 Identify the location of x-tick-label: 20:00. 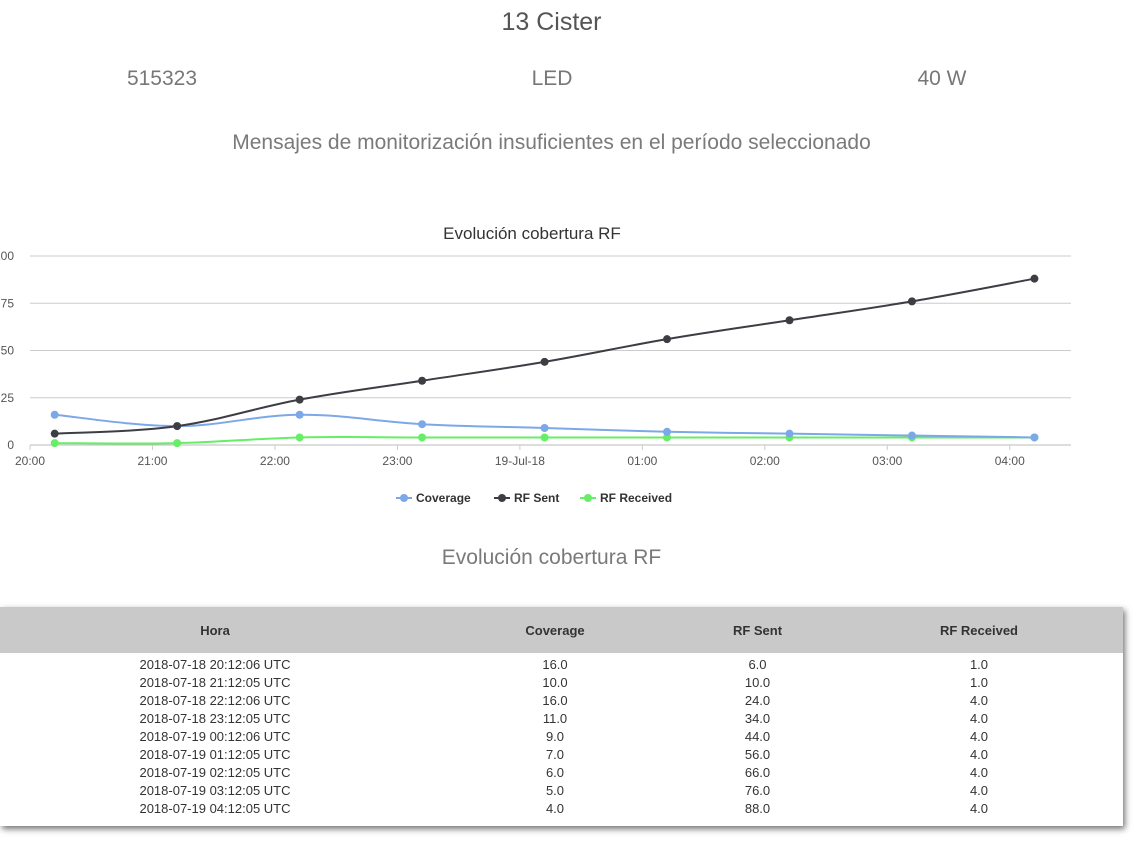
(30, 461).